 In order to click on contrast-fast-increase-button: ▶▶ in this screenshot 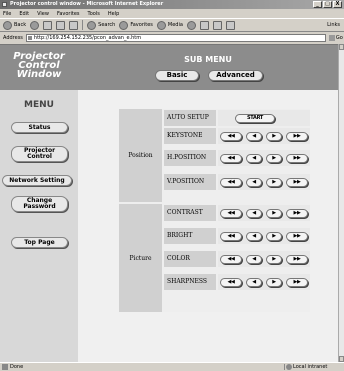, I will do `click(297, 213)`.